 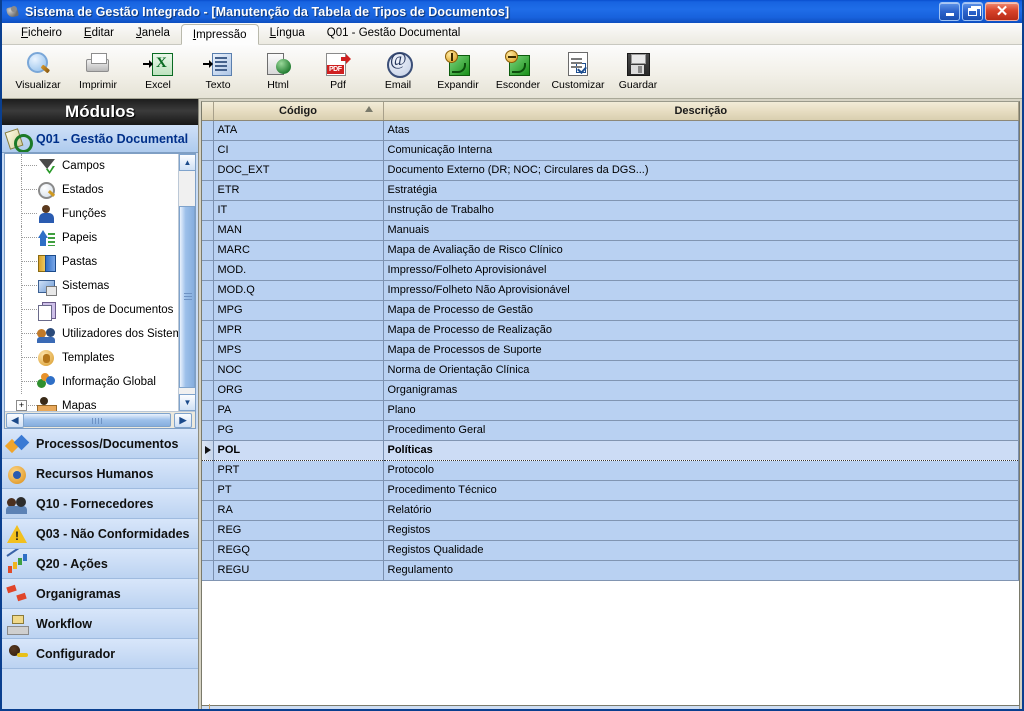 I want to click on column-header-codigo: Código, so click(x=298, y=111).